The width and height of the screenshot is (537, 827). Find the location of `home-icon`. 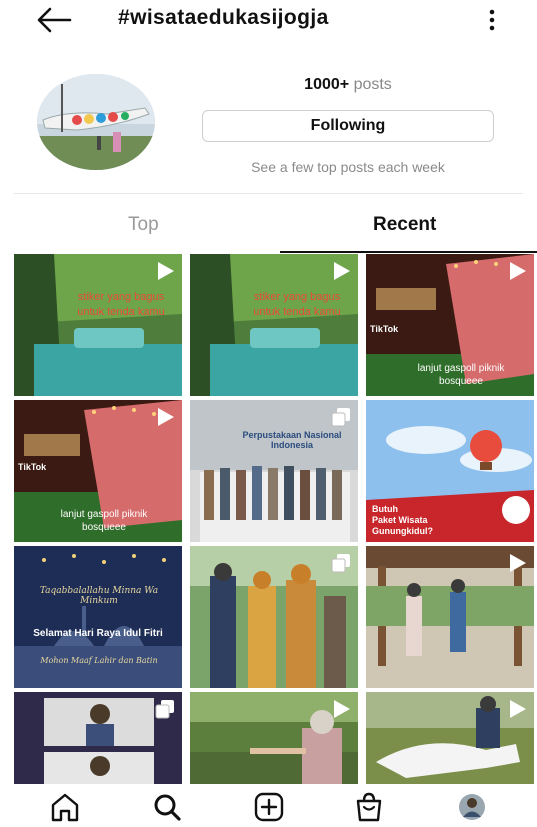

home-icon is located at coordinates (65, 807).